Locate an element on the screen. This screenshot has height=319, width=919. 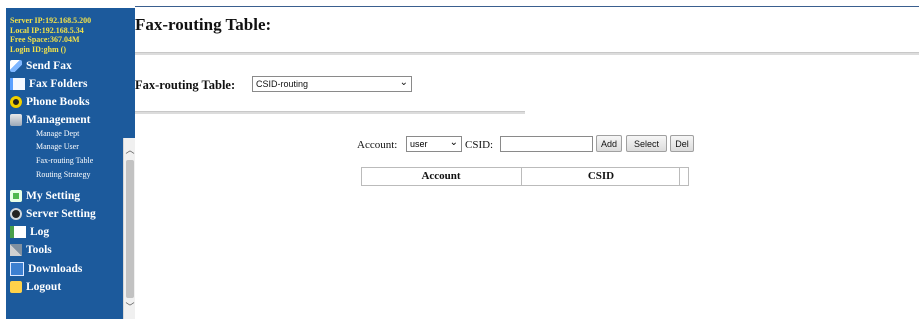
form-divider is located at coordinates (330, 112).